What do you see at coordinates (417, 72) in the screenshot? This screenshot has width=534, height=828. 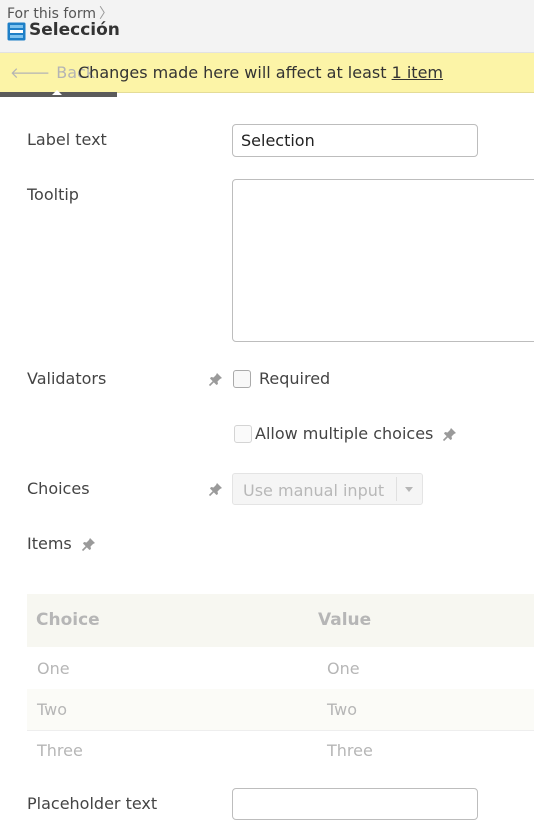 I see `affected-items-link: 1 item` at bounding box center [417, 72].